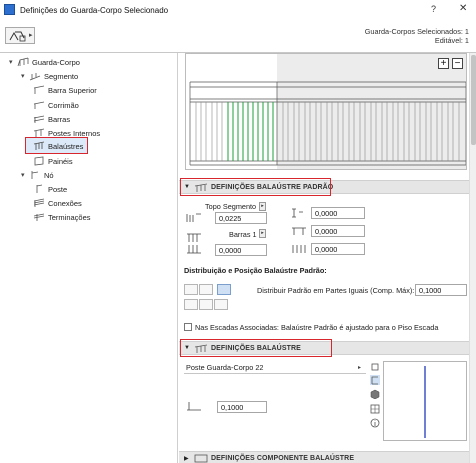 The width and height of the screenshot is (476, 463). I want to click on tree-item-panels: Painéis, so click(53, 161).